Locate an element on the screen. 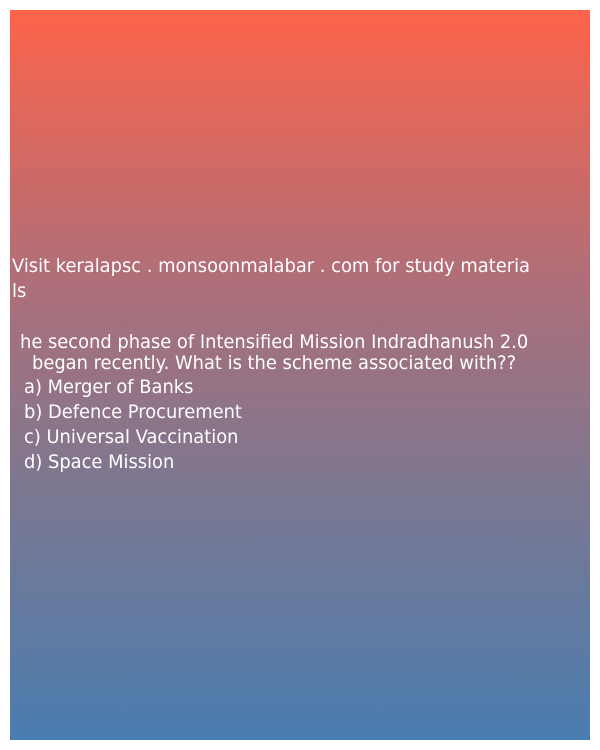 The height and width of the screenshot is (750, 600). option-a: a) Merger of Banks is located at coordinates (109, 387).